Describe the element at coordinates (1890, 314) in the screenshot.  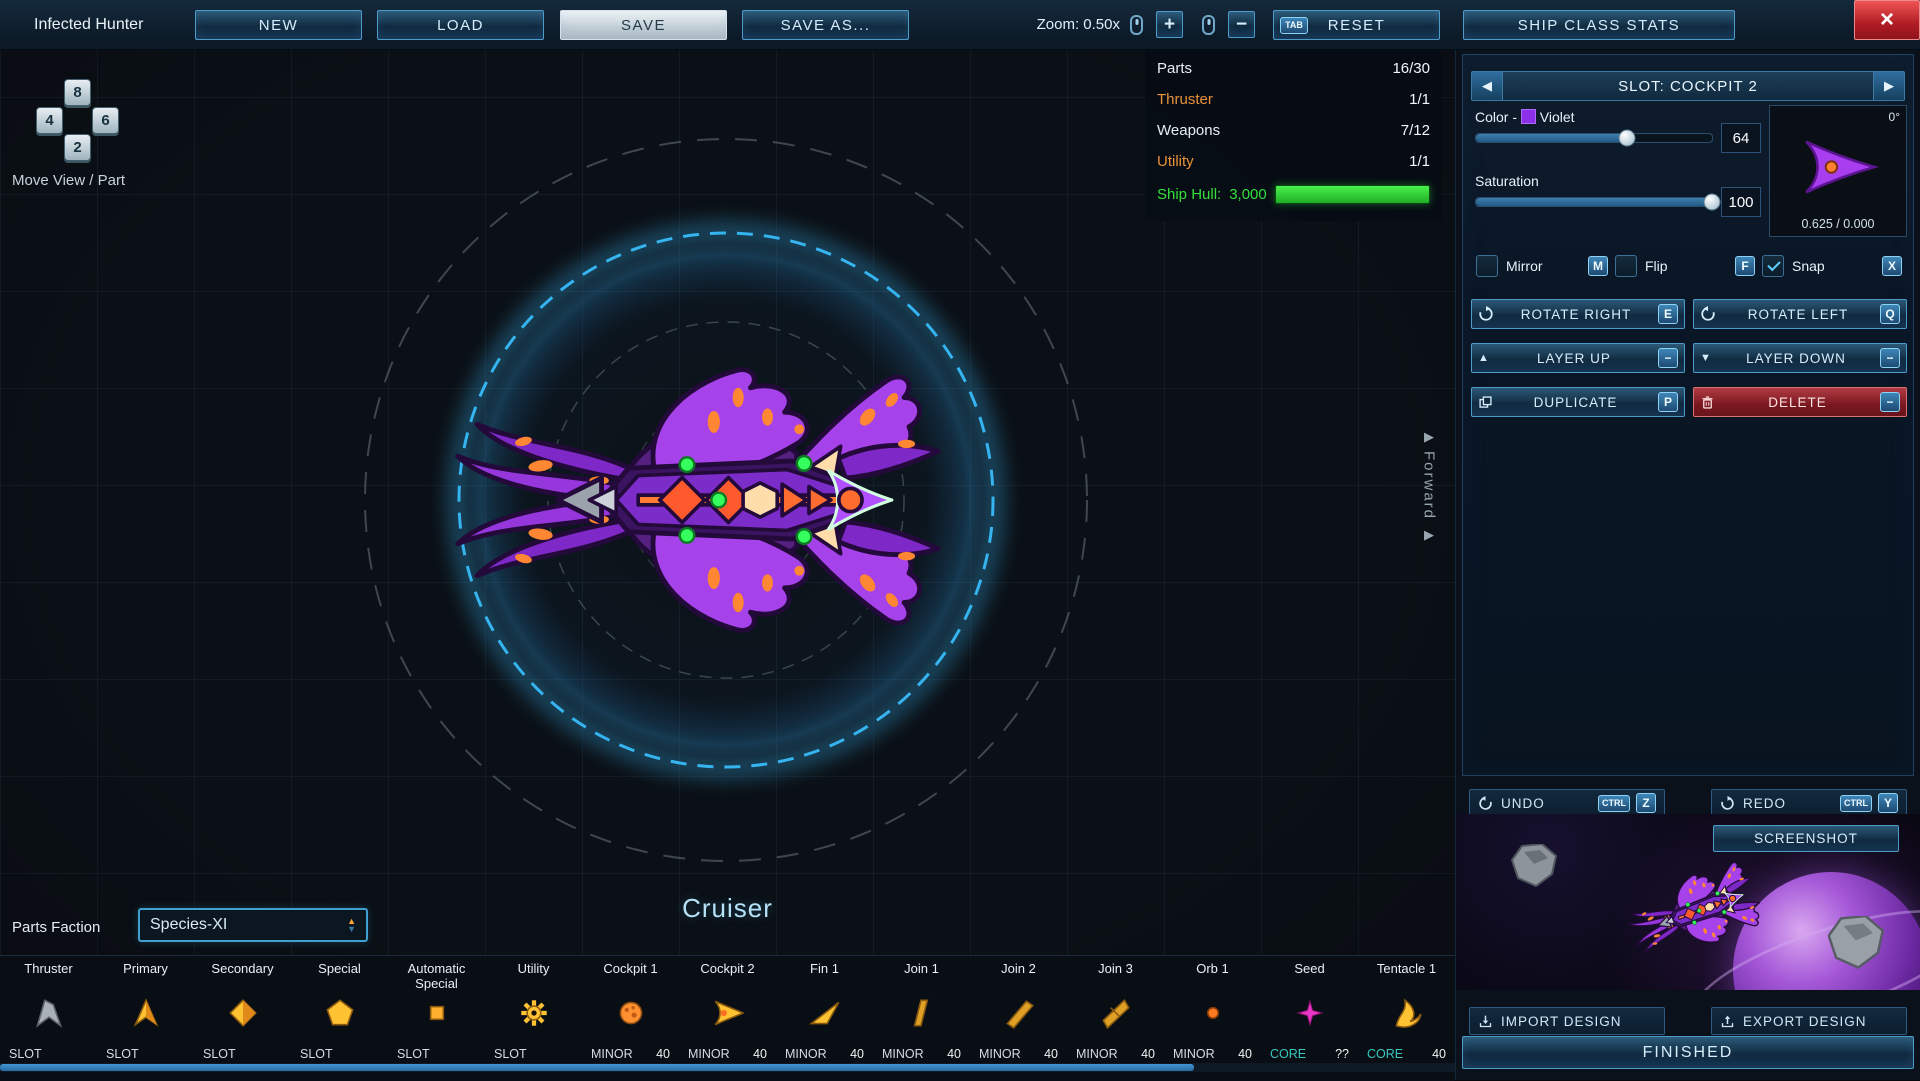
I see `rotate-left-keycap: Q` at that location.